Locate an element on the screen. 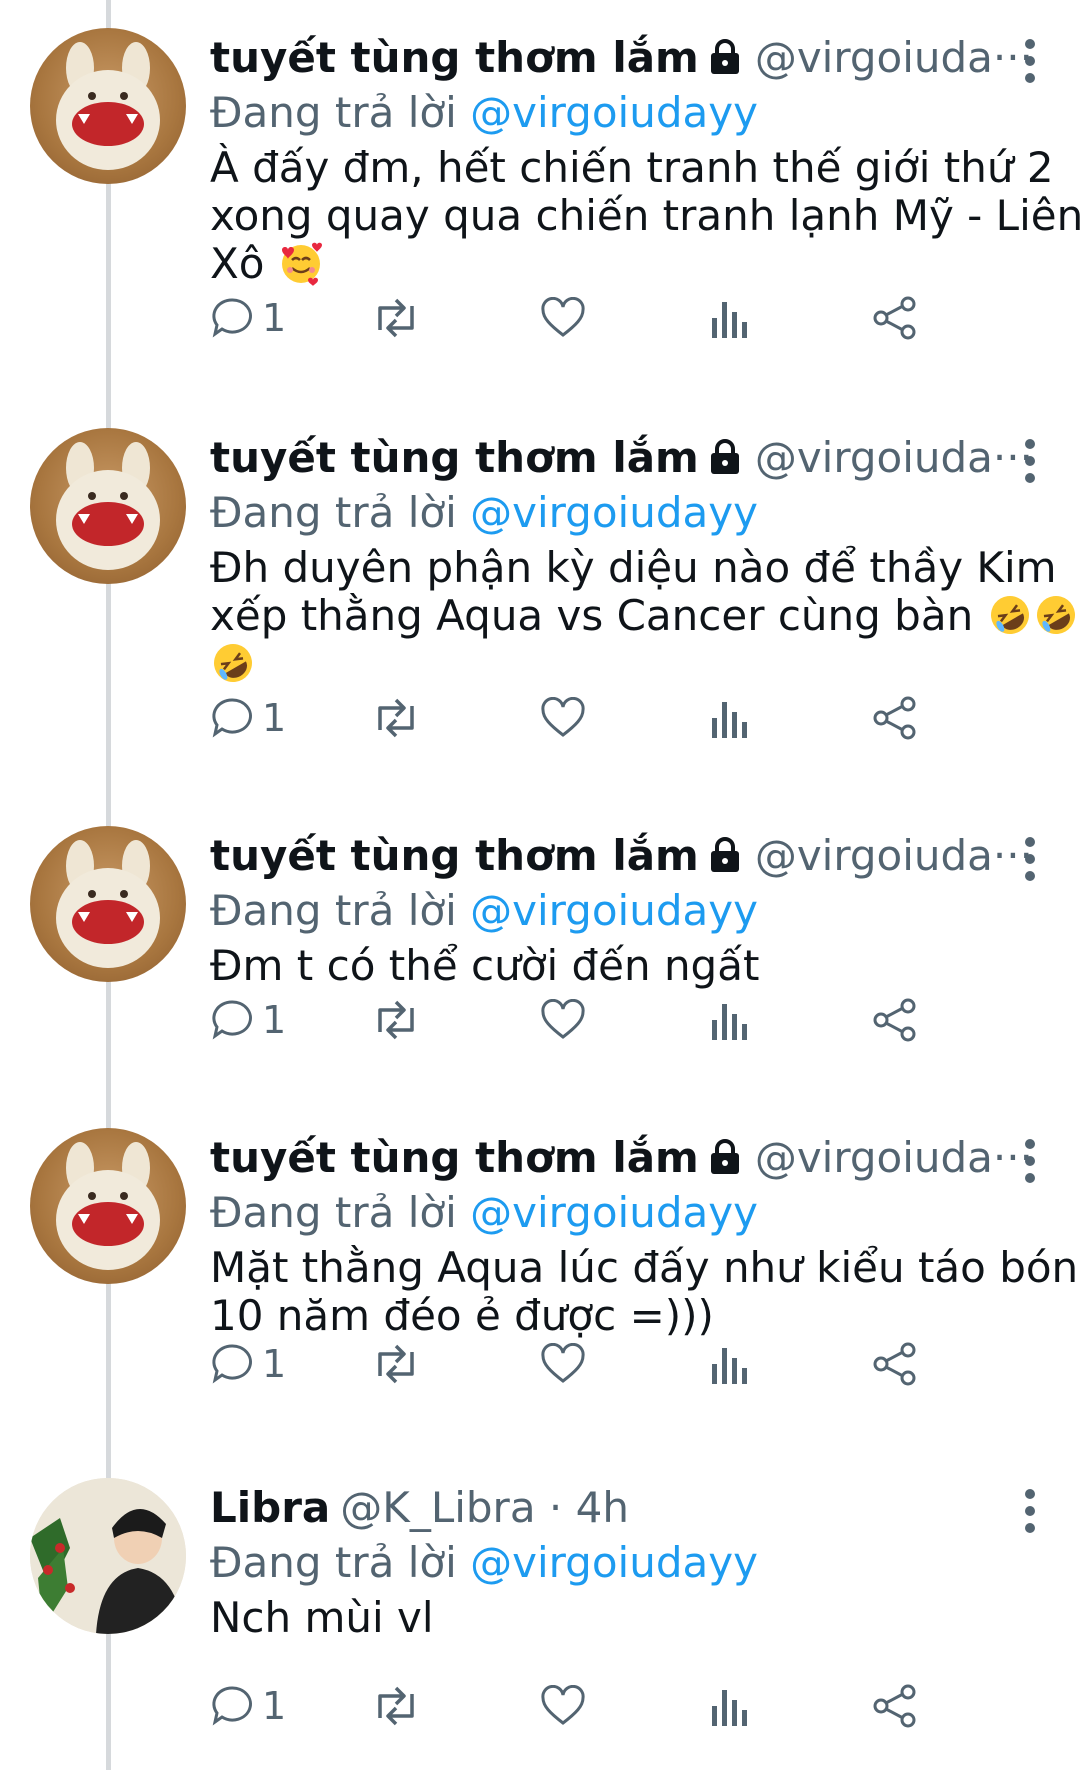 This screenshot has width=1080, height=1770. author-handle: @K_Libra · 4h is located at coordinates (484, 1507).